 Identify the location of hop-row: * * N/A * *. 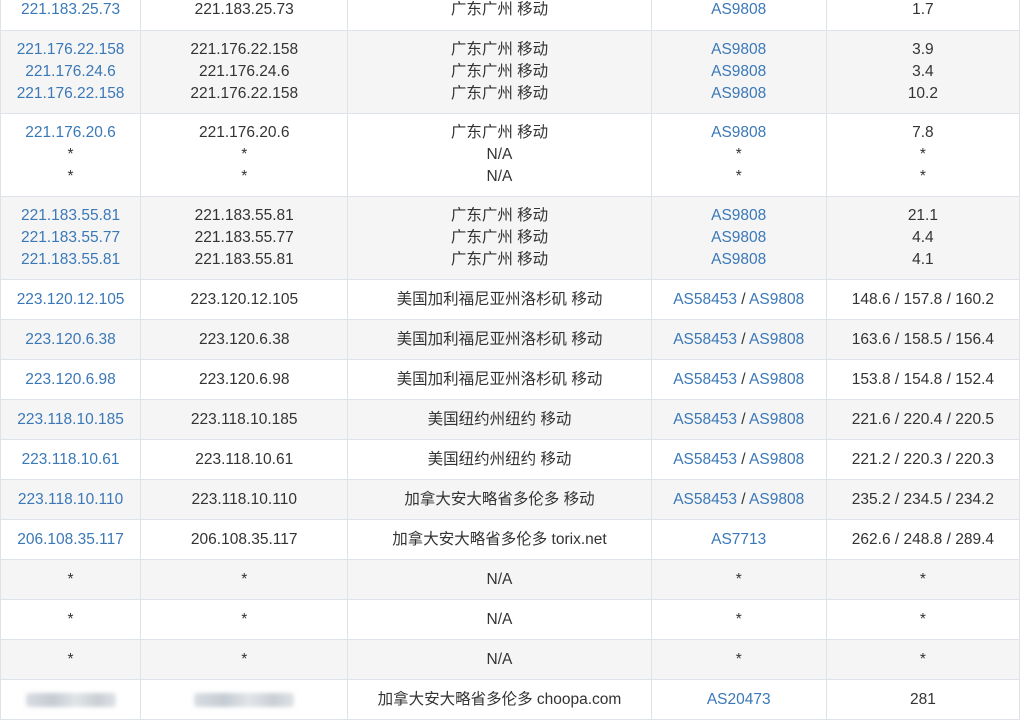
(510, 579).